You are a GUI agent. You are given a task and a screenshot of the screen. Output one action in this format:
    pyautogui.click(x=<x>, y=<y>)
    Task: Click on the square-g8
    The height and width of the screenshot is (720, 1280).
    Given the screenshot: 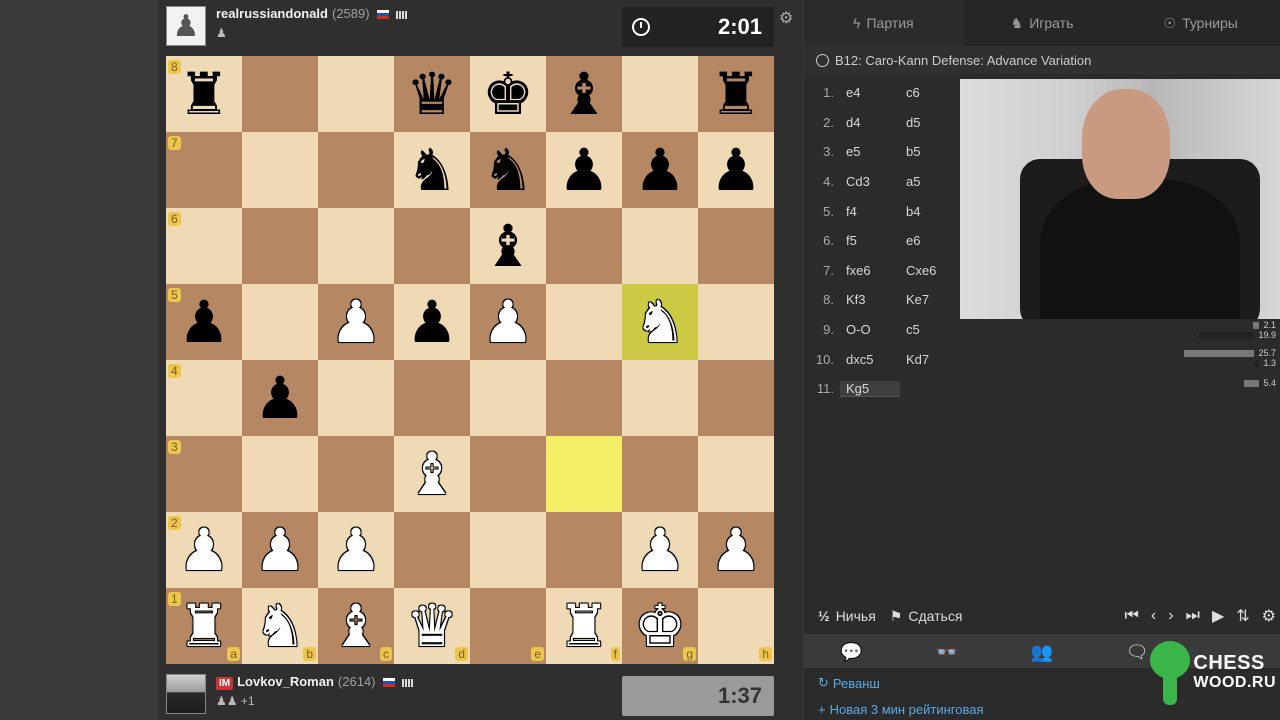 What is the action you would take?
    pyautogui.click(x=660, y=94)
    